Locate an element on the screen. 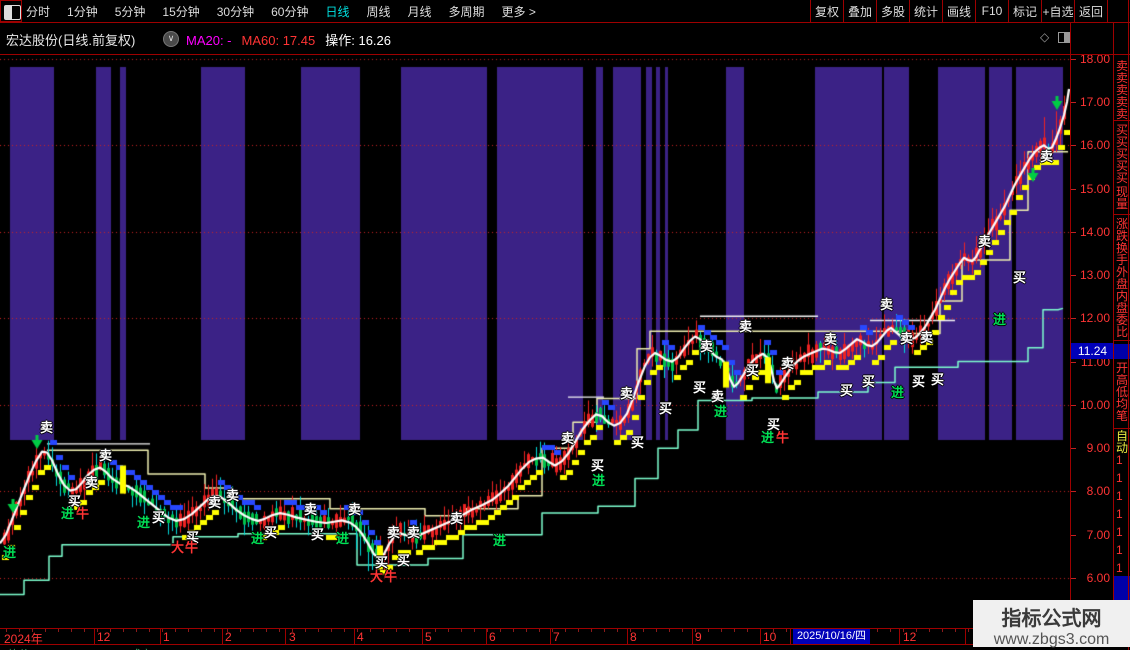 The image size is (1130, 650). window-layout-cell is located at coordinates (11, 11).